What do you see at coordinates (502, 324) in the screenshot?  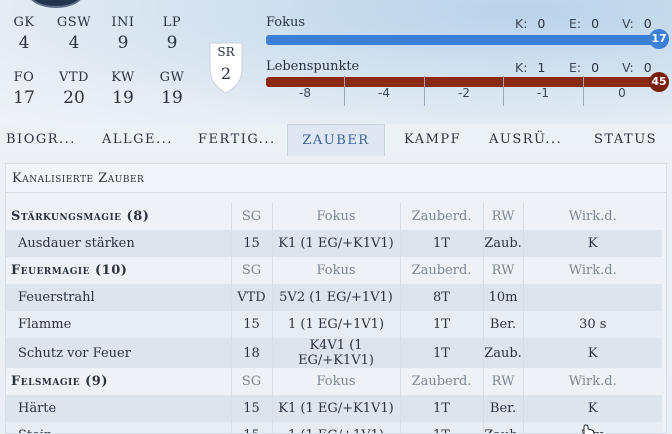 I see `spell-rw: Ber.` at bounding box center [502, 324].